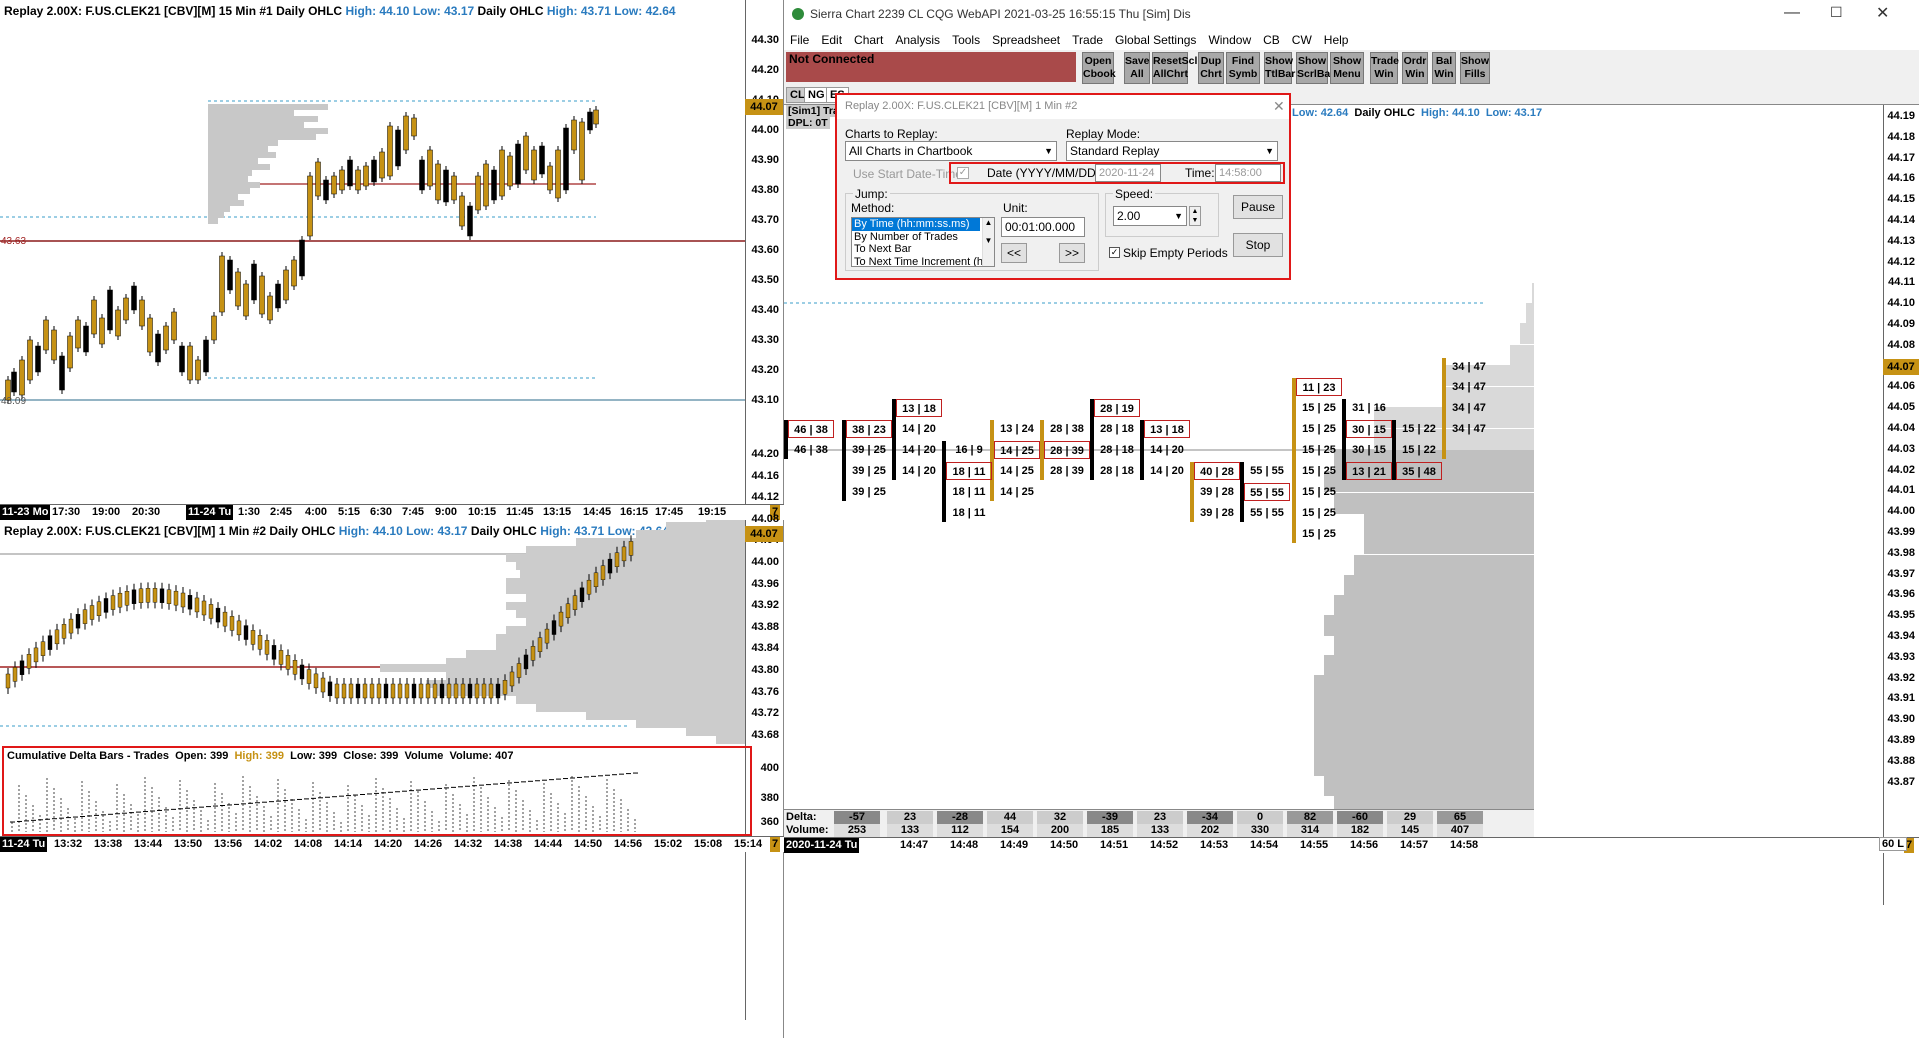  What do you see at coordinates (868, 40) in the screenshot?
I see `menu-chart: Chart` at bounding box center [868, 40].